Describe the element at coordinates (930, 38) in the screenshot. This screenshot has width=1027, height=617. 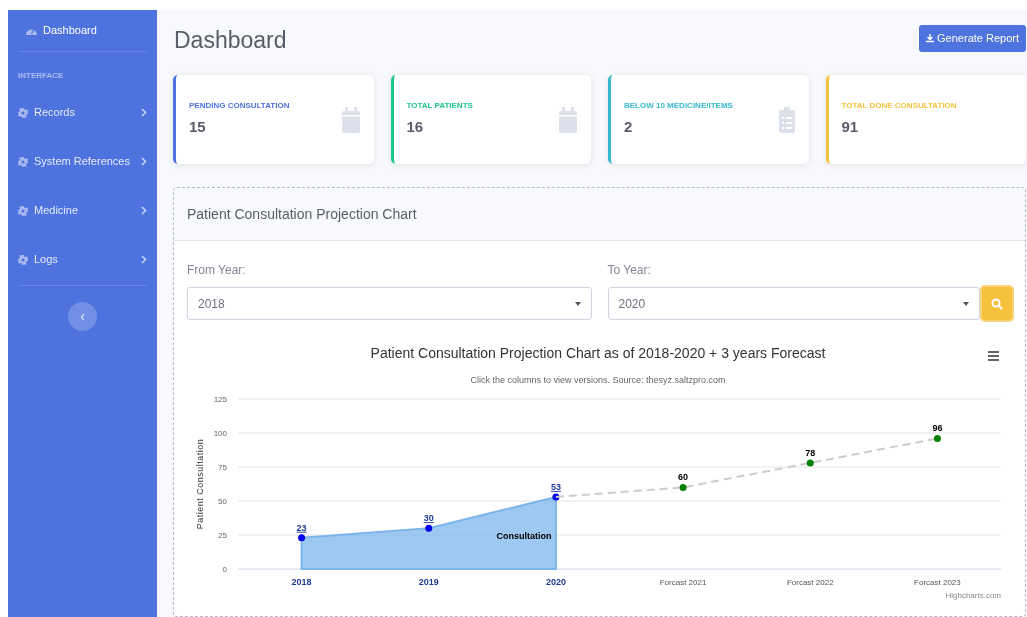
I see `download-icon` at that location.